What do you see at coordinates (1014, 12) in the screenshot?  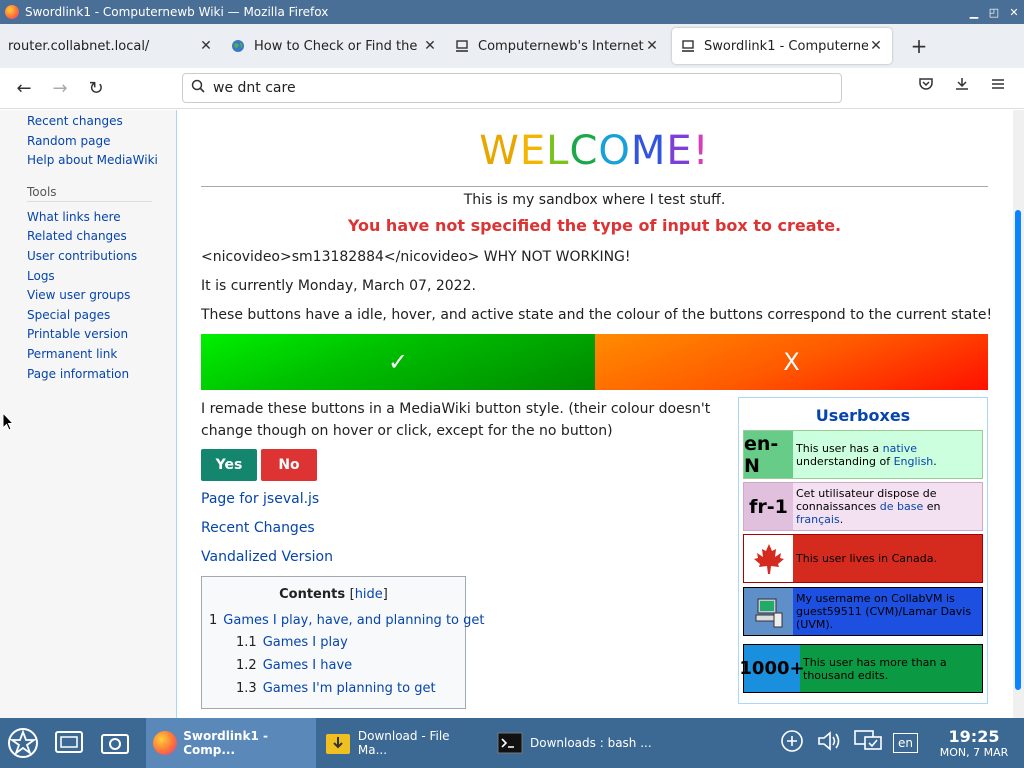 I see `close-window-icon: ✕` at bounding box center [1014, 12].